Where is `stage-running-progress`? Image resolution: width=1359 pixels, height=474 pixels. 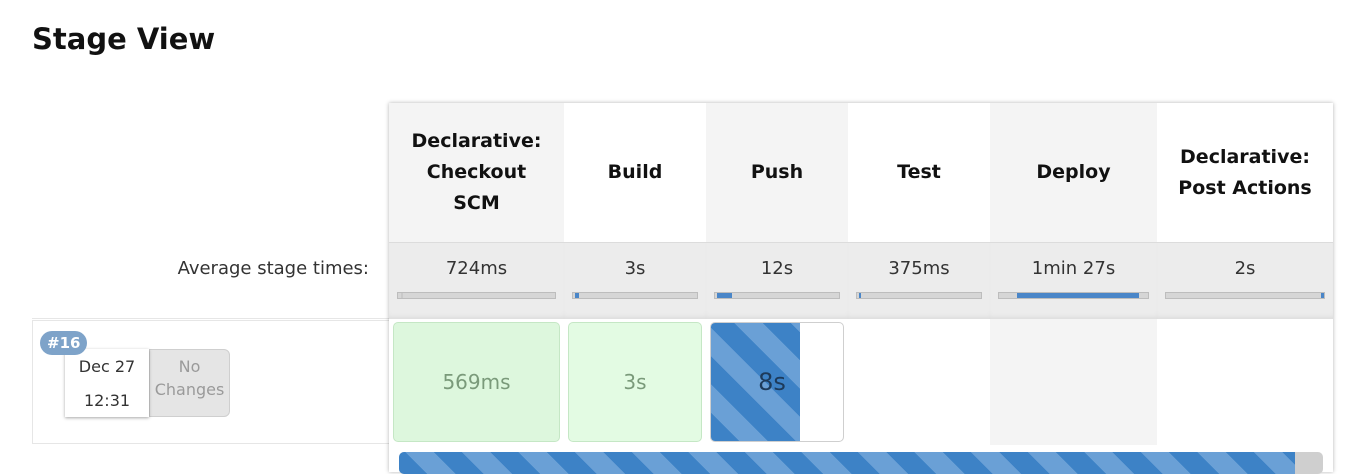
stage-running-progress is located at coordinates (755, 382).